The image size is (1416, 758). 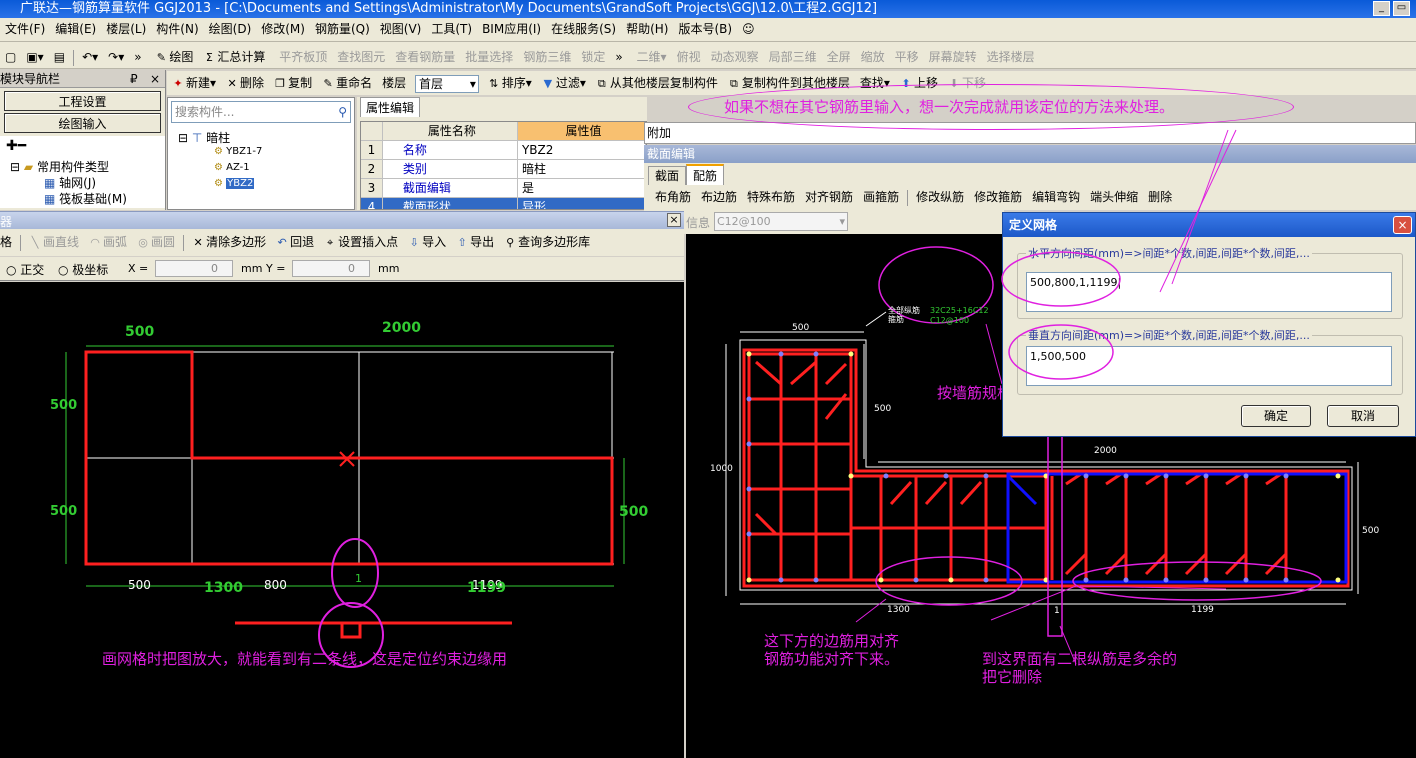 I want to click on local-3d-button: 局部三维, so click(x=793, y=57).